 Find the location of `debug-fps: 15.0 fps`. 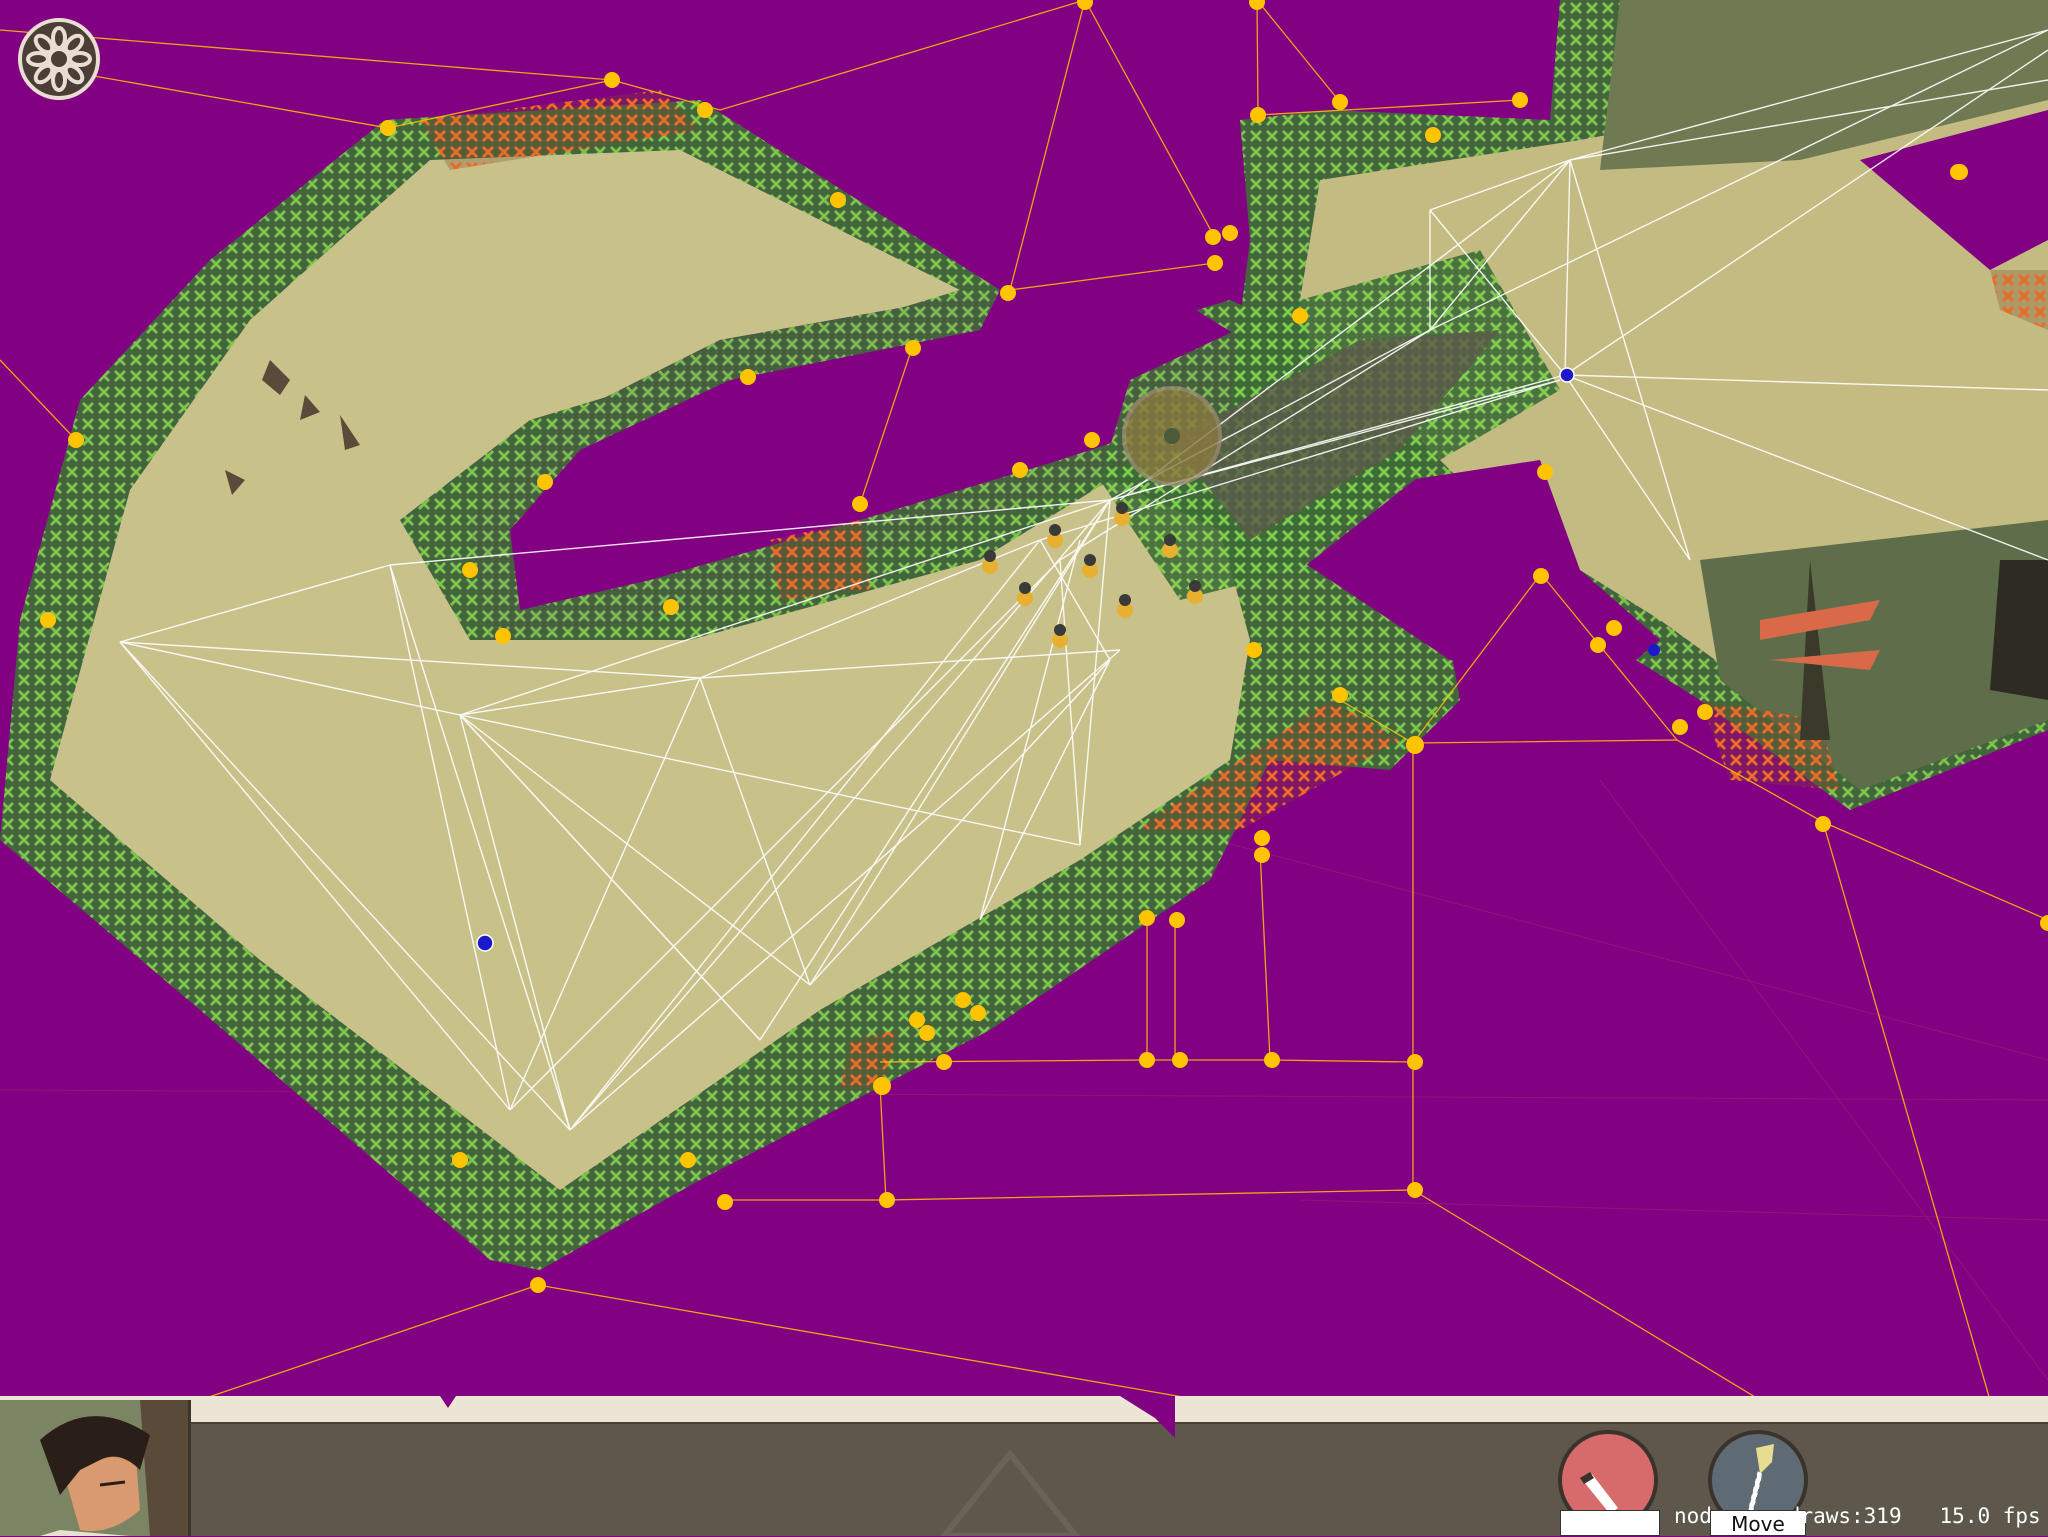

debug-fps: 15.0 fps is located at coordinates (1990, 1516).